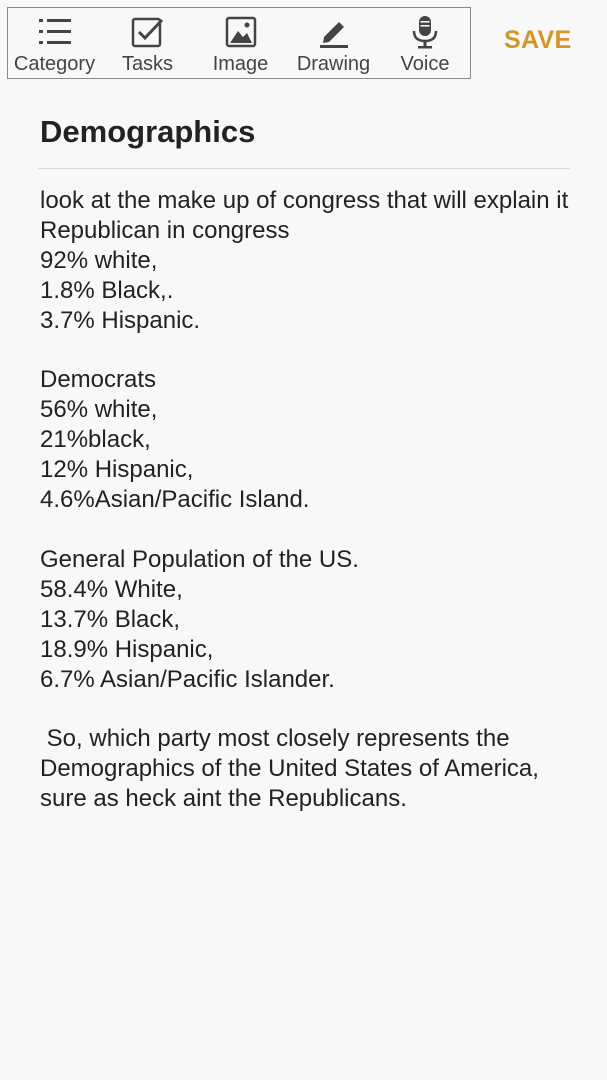 This screenshot has height=1080, width=607. What do you see at coordinates (54, 64) in the screenshot?
I see `category-label: Category` at bounding box center [54, 64].